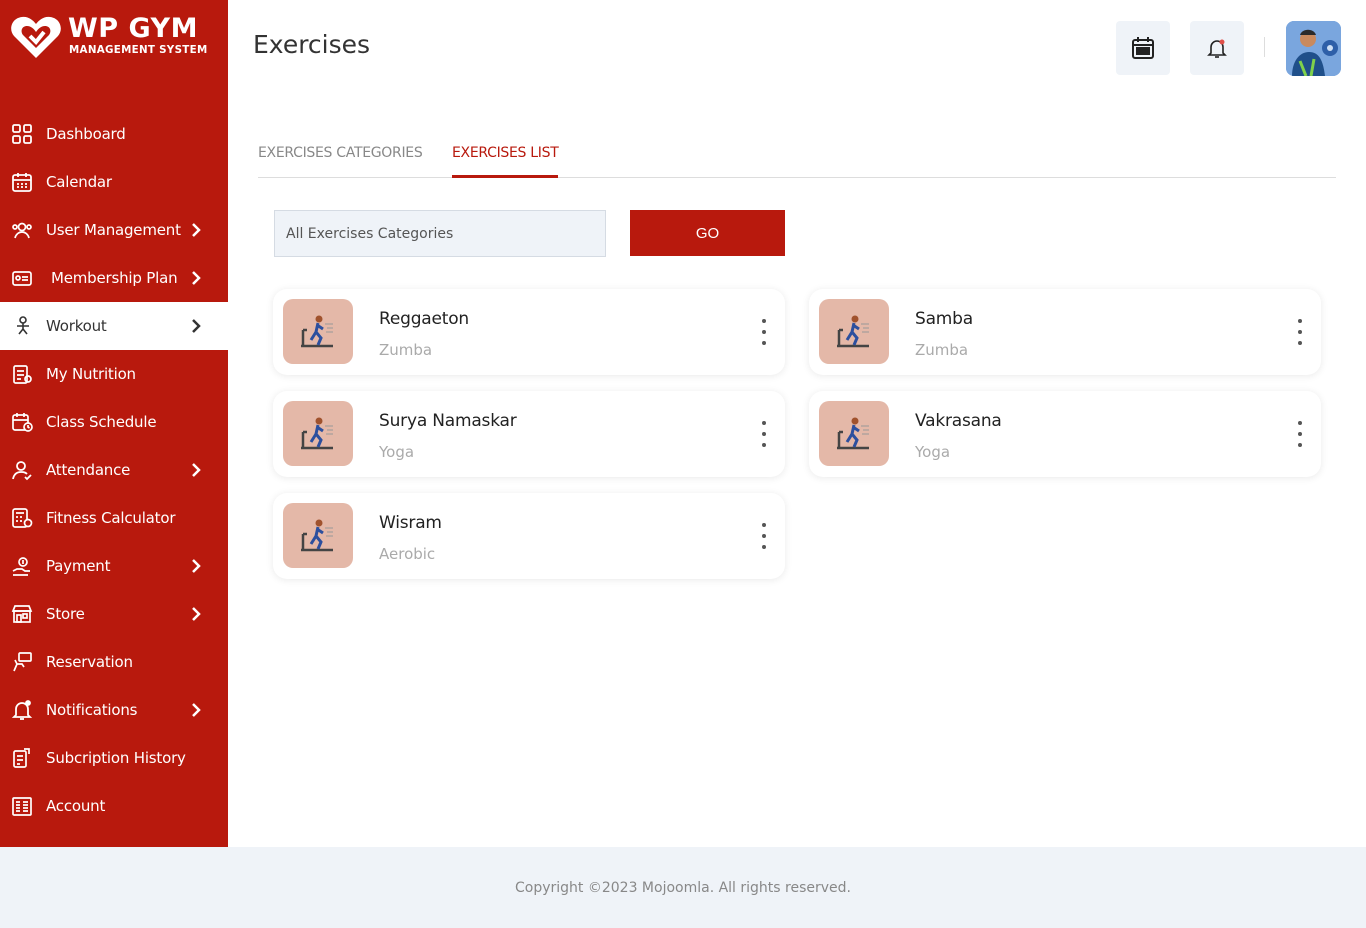 This screenshot has height=928, width=1366. Describe the element at coordinates (22, 518) in the screenshot. I see `calculator-icon` at that location.